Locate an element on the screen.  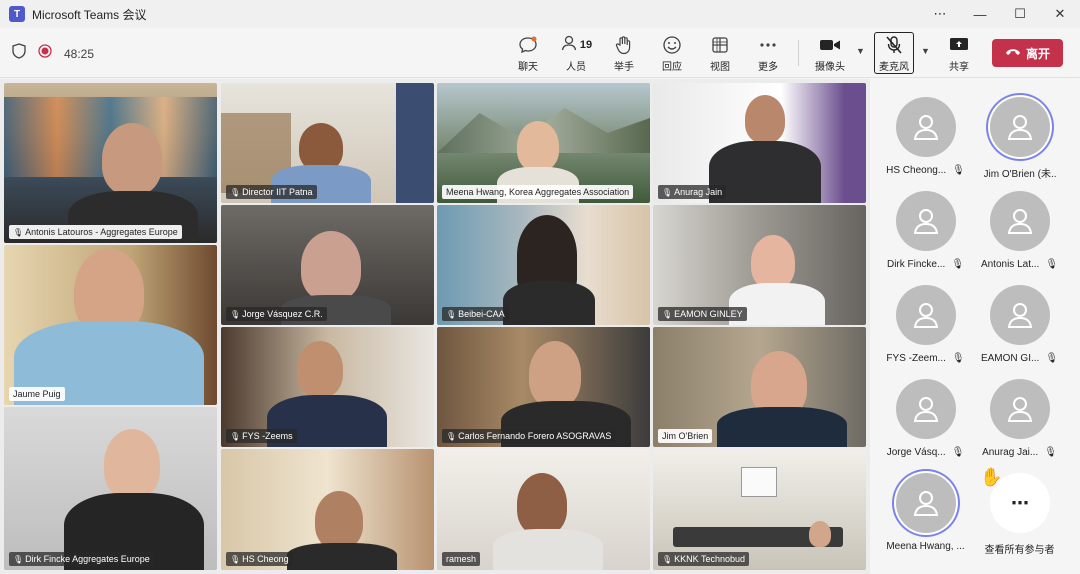
video-tile: ramesh is located at coordinates (543, 509).